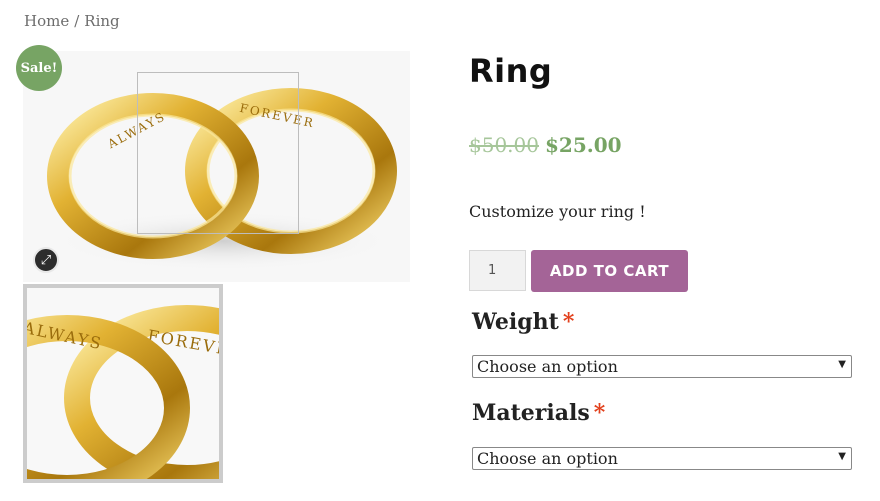 This screenshot has height=501, width=880. I want to click on rings-thumbnail-illustration: FOREVER ALWAYS, so click(123, 383).